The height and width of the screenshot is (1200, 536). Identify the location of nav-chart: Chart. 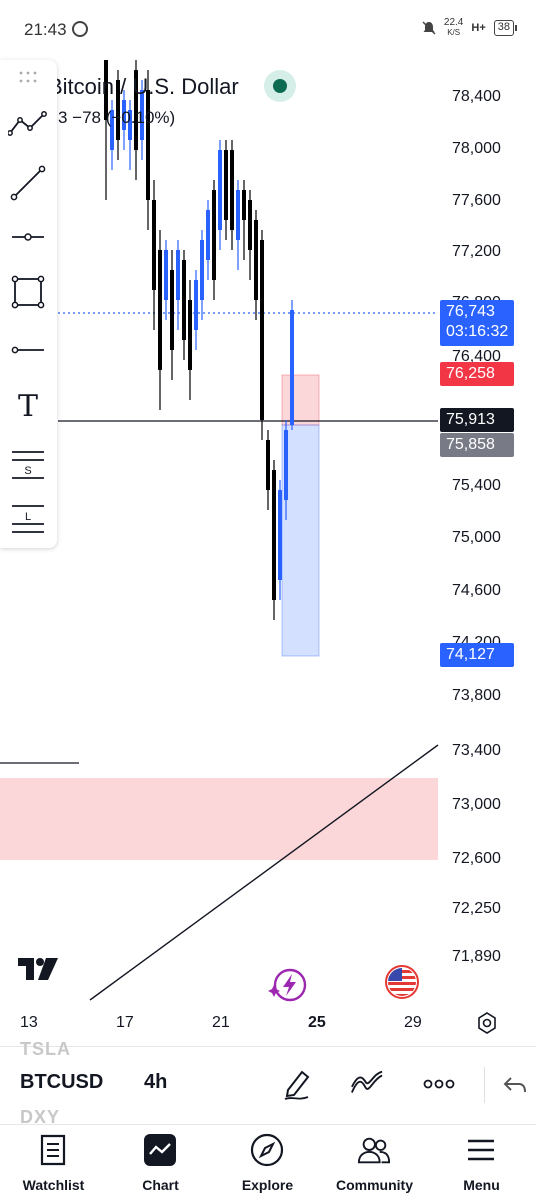
(160, 1162).